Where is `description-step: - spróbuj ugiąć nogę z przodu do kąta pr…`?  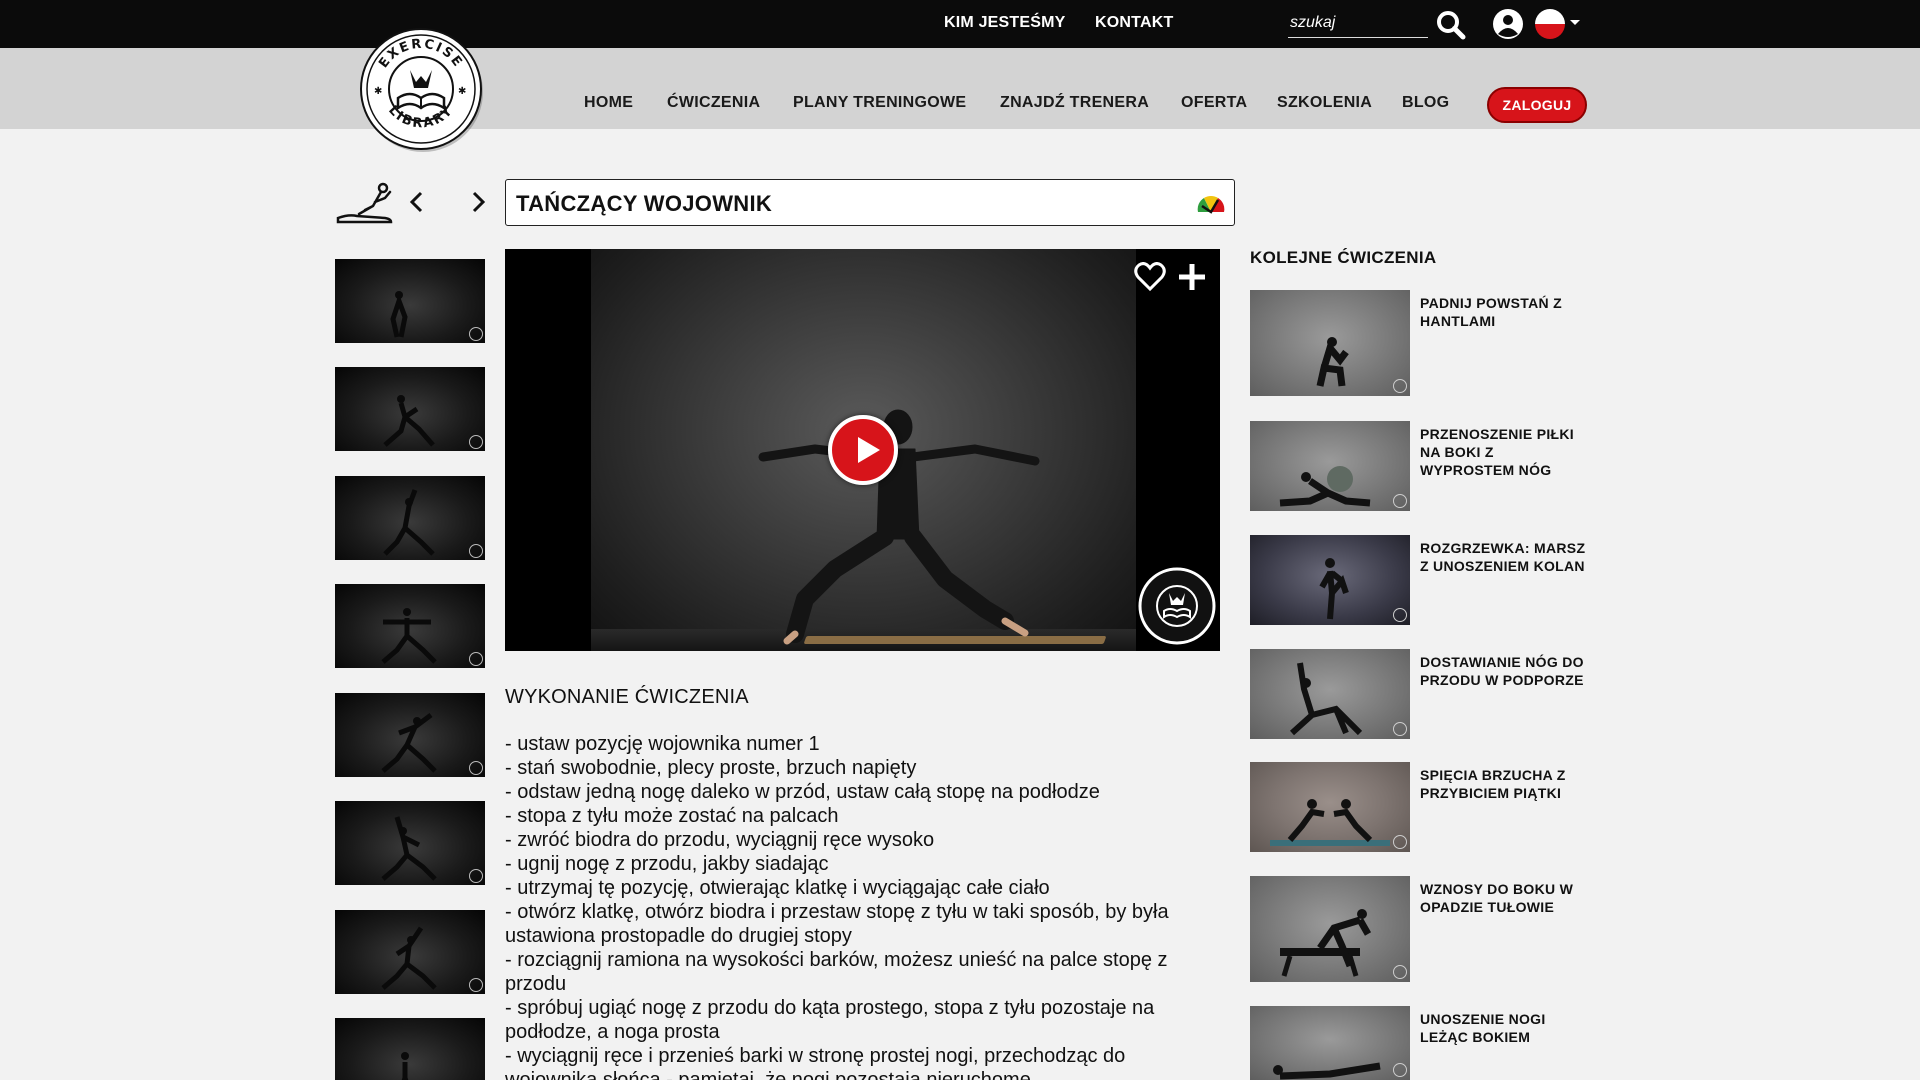
description-step: - spróbuj ugiąć nogę z przodu do kąta pr… is located at coordinates (830, 1020).